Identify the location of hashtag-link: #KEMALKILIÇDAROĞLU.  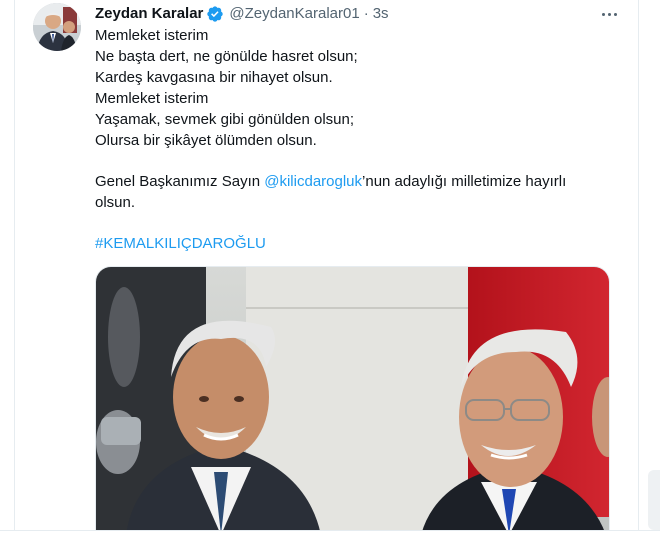
(180, 243).